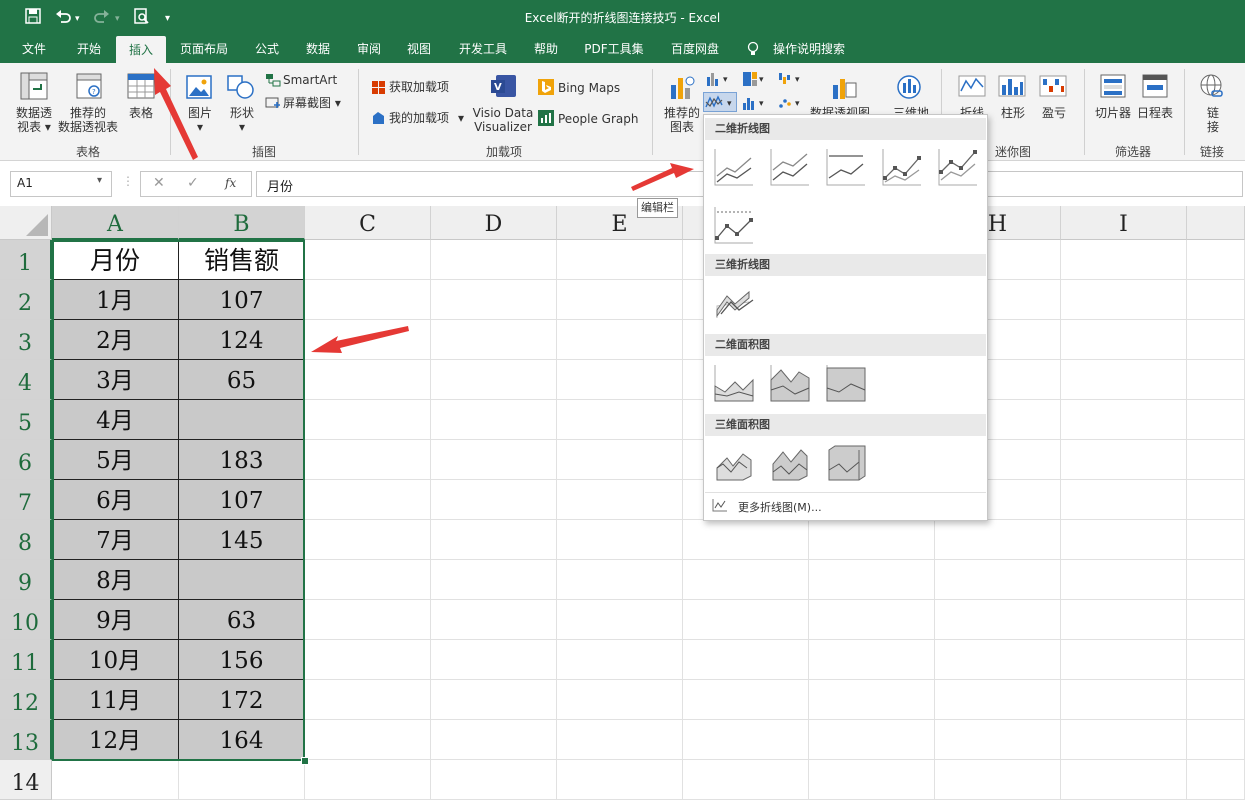 This screenshot has height=808, width=1245. Describe the element at coordinates (61, 184) in the screenshot. I see `name-box: A1 ▾` at that location.